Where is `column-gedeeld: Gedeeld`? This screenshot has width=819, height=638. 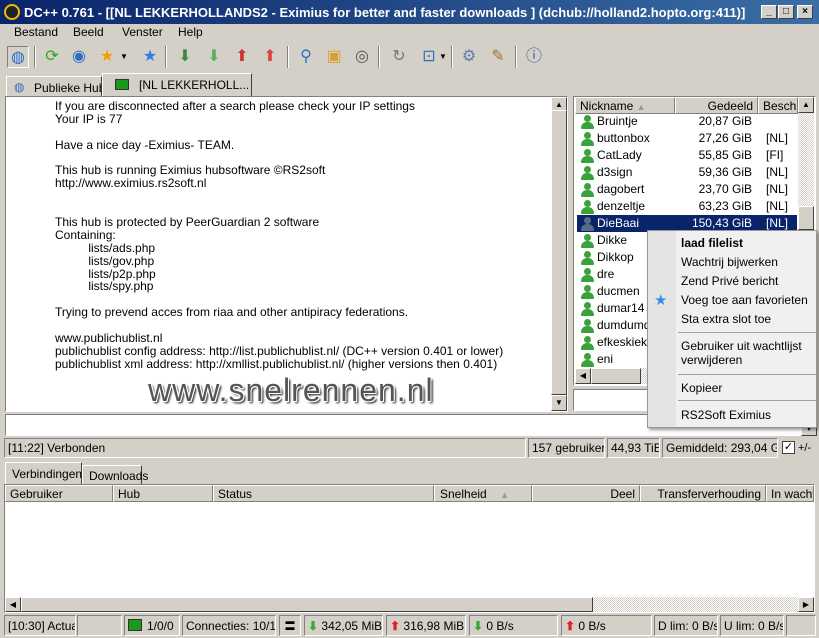 column-gedeeld: Gedeeld is located at coordinates (716, 105).